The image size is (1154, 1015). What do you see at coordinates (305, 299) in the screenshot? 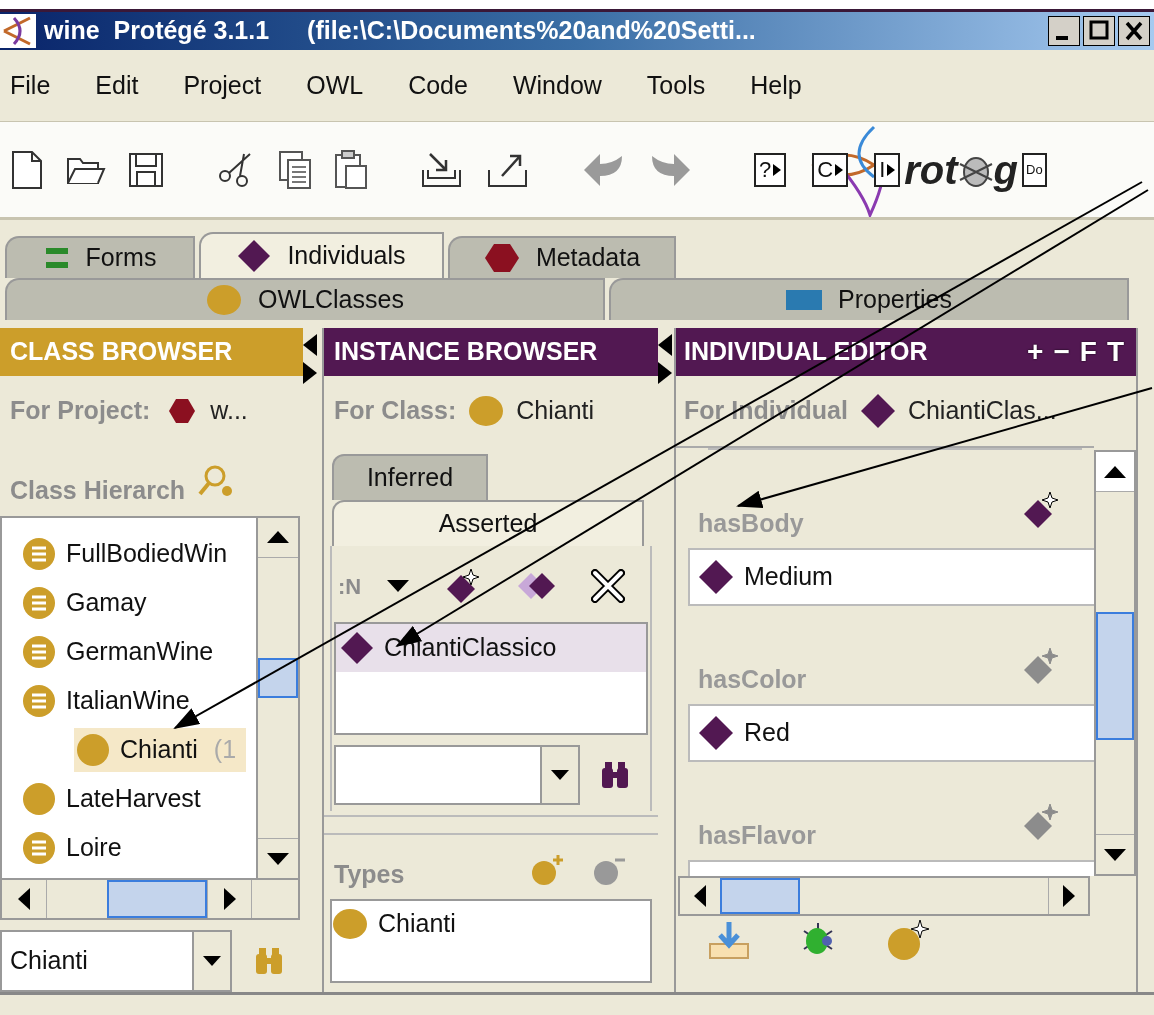
I see `tab: OWLClasses` at bounding box center [305, 299].